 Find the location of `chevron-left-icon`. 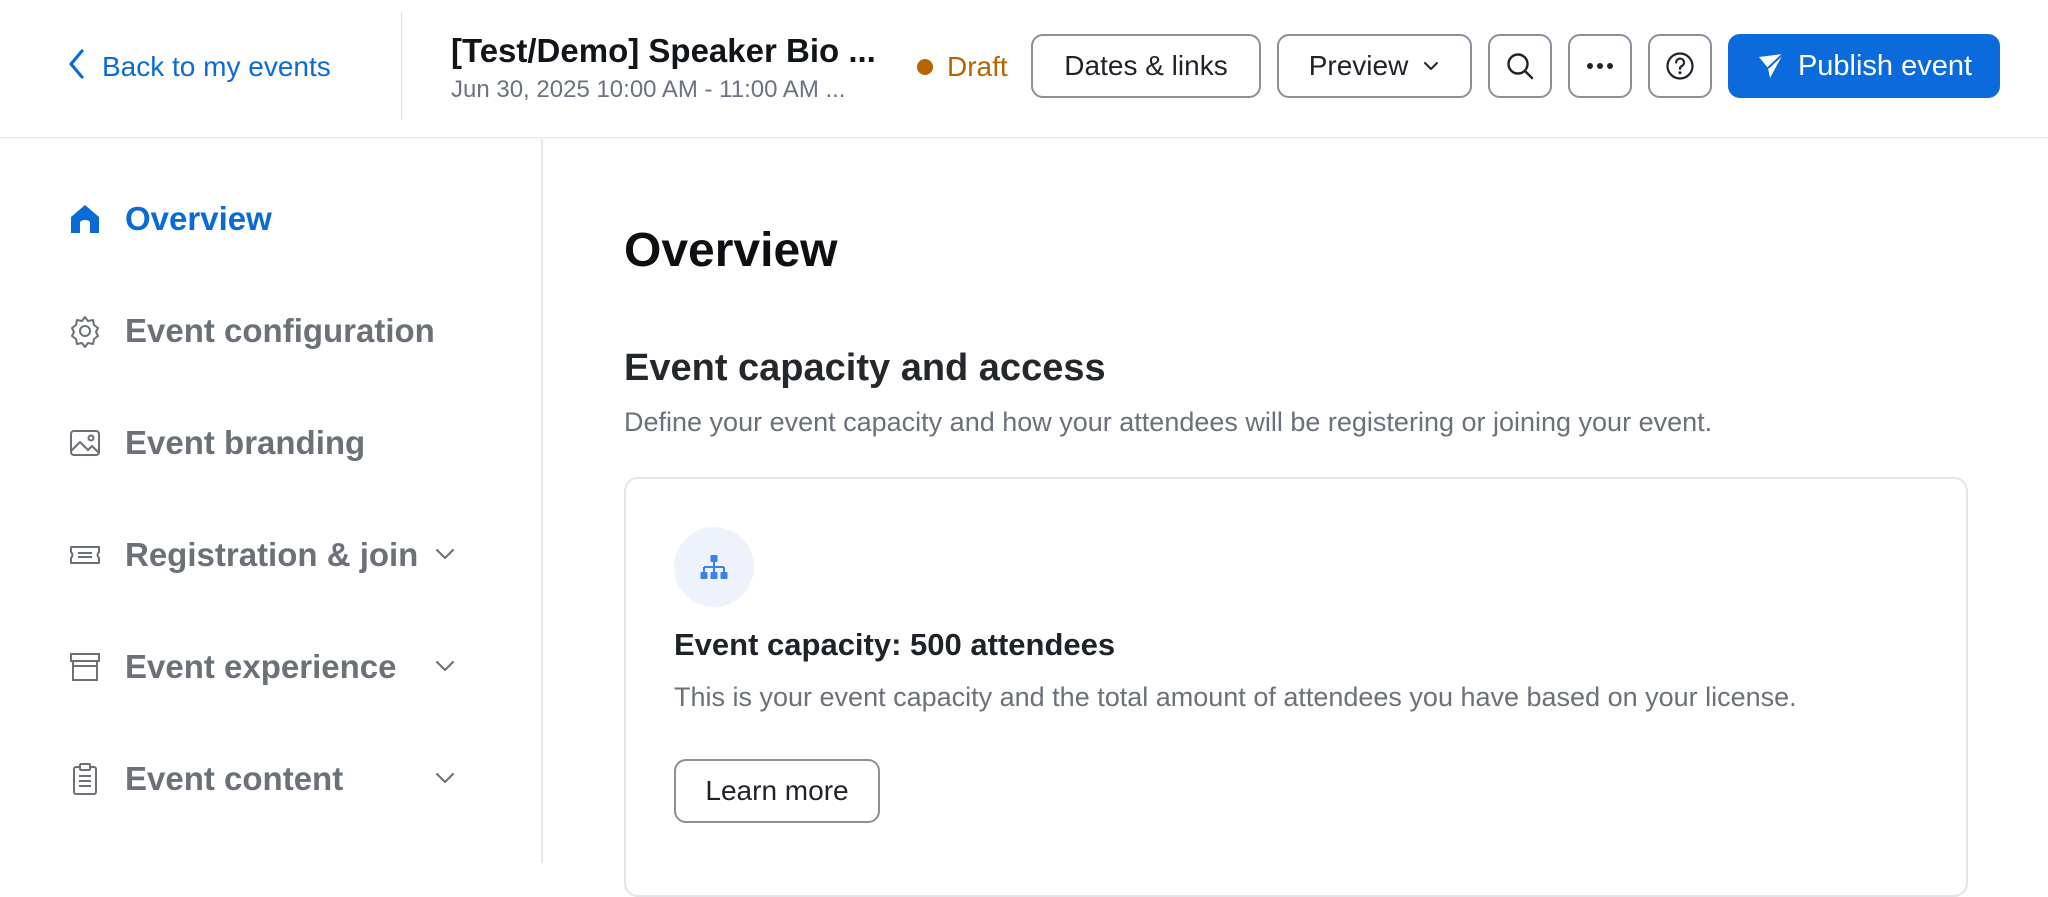

chevron-left-icon is located at coordinates (77, 67).